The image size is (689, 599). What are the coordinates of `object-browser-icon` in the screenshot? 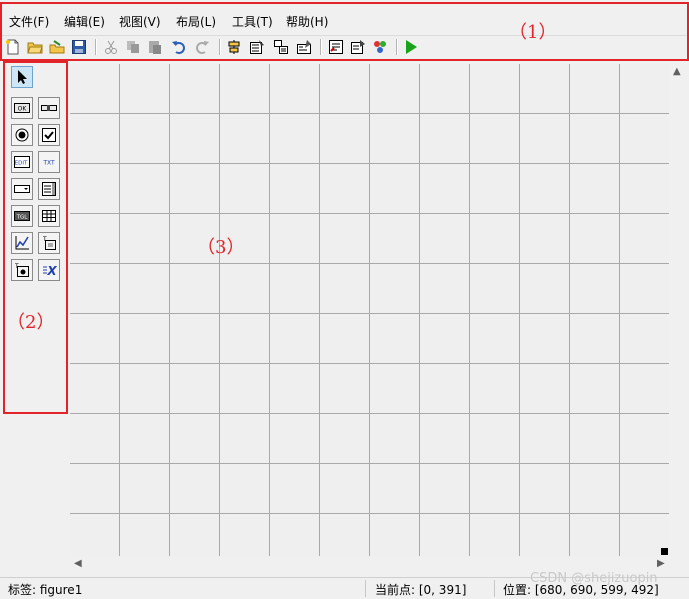 It's located at (380, 47).